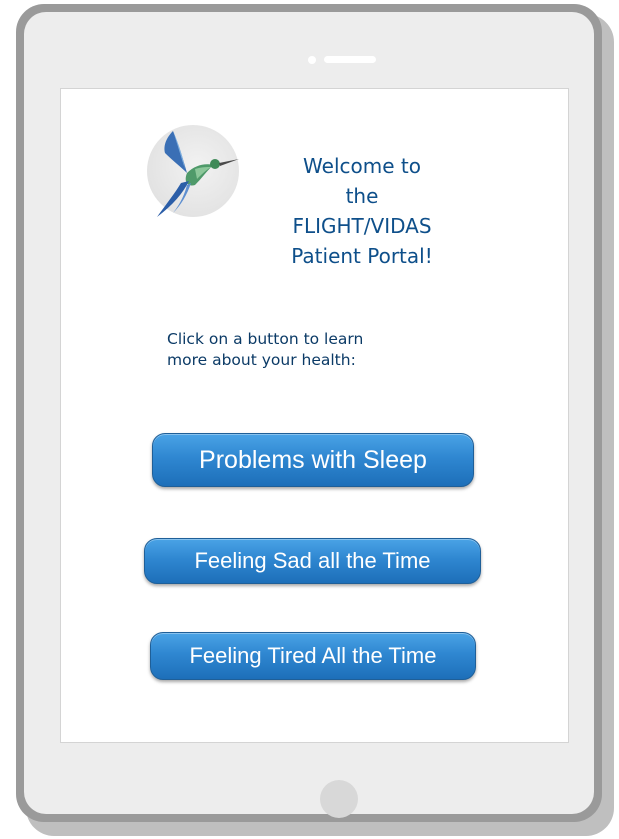  What do you see at coordinates (261, 360) in the screenshot?
I see `instruction-line: more about your health:` at bounding box center [261, 360].